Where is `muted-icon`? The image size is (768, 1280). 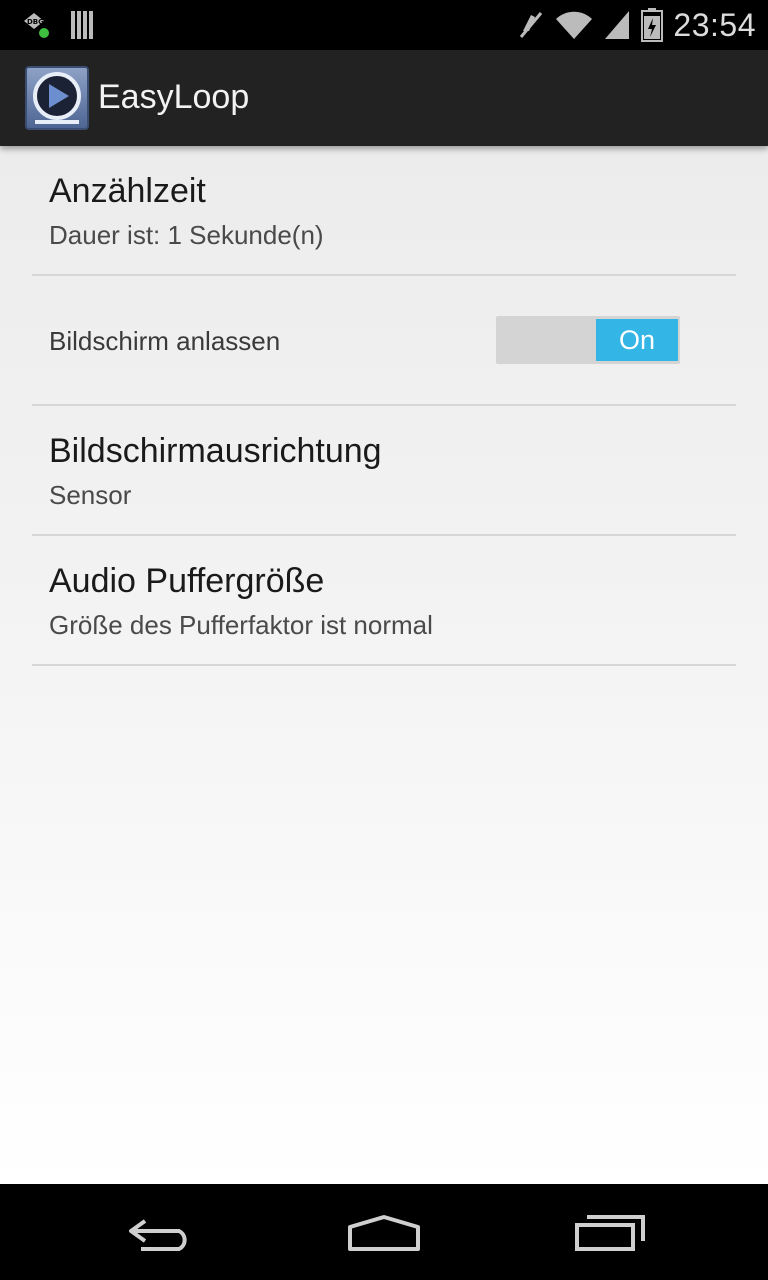
muted-icon is located at coordinates (531, 25).